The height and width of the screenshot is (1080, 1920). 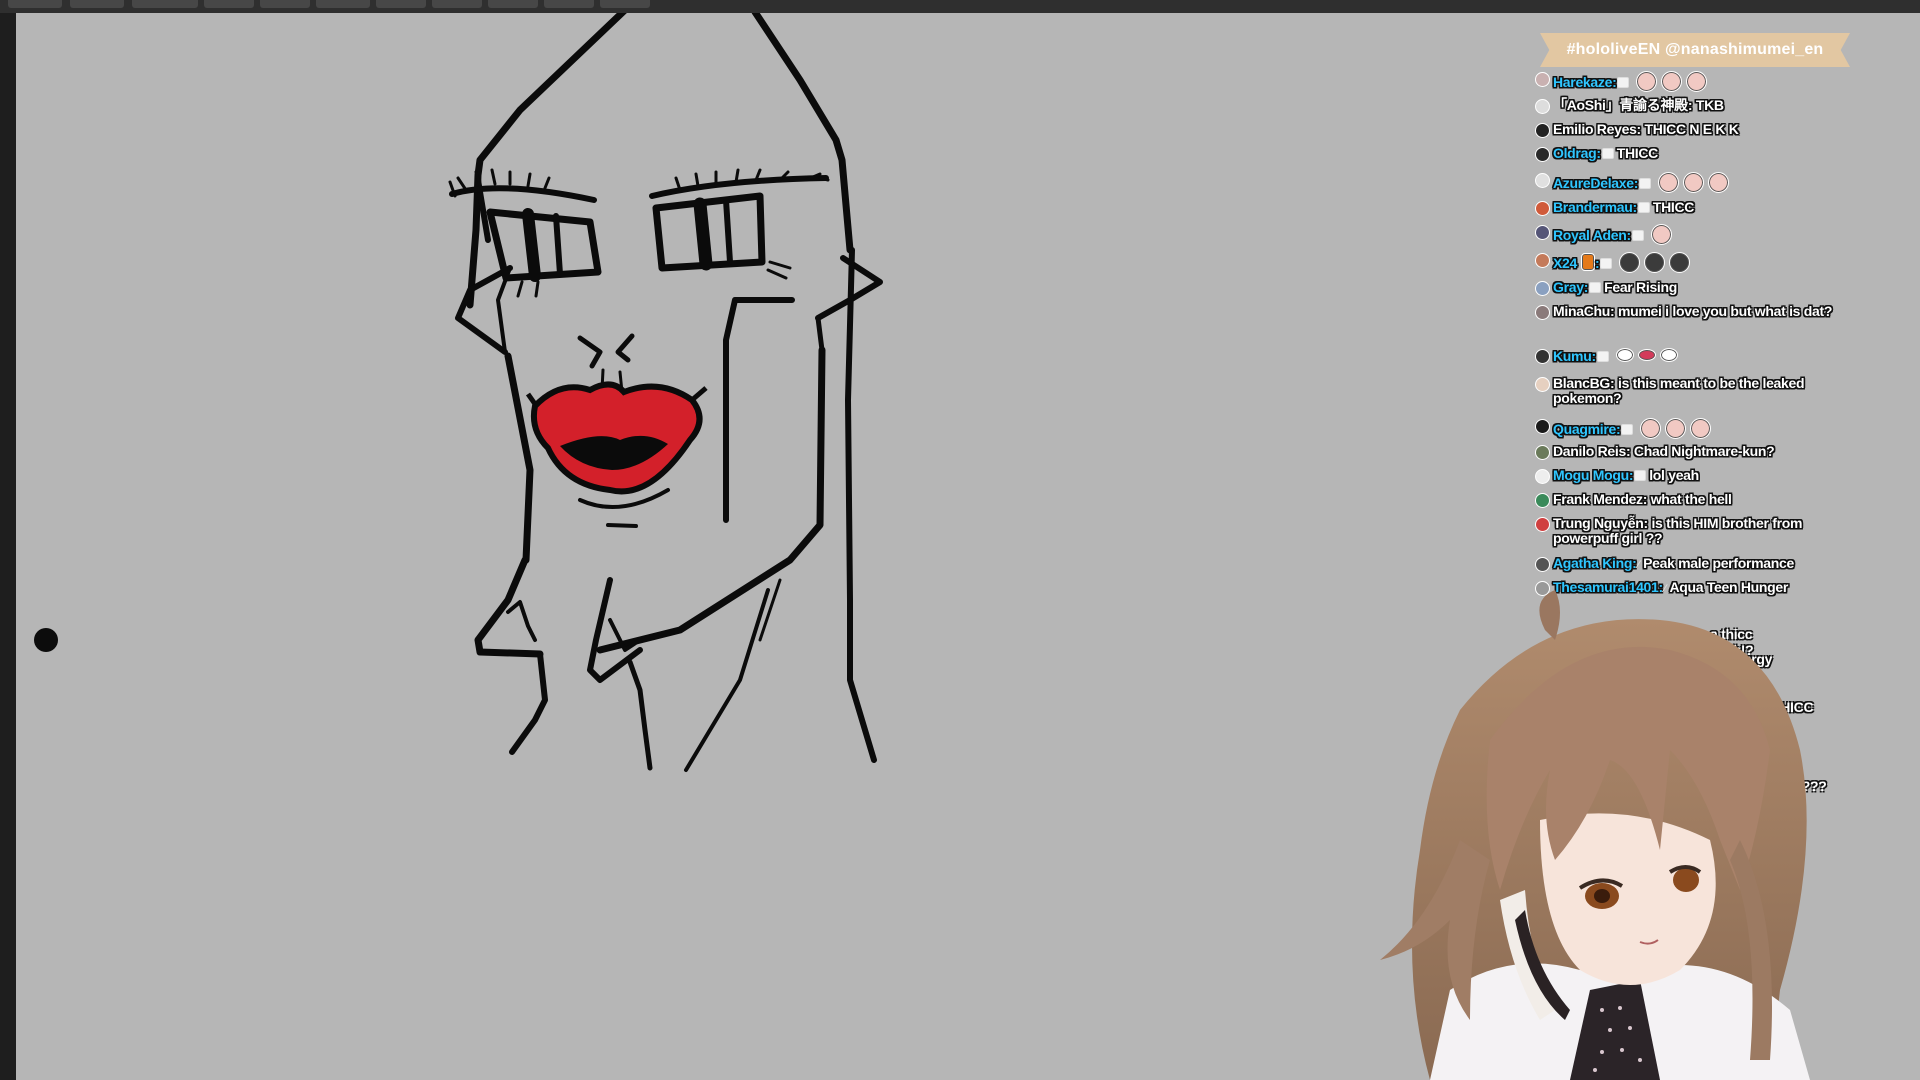 I want to click on chat-author-name: BlancBG:, so click(x=1584, y=383).